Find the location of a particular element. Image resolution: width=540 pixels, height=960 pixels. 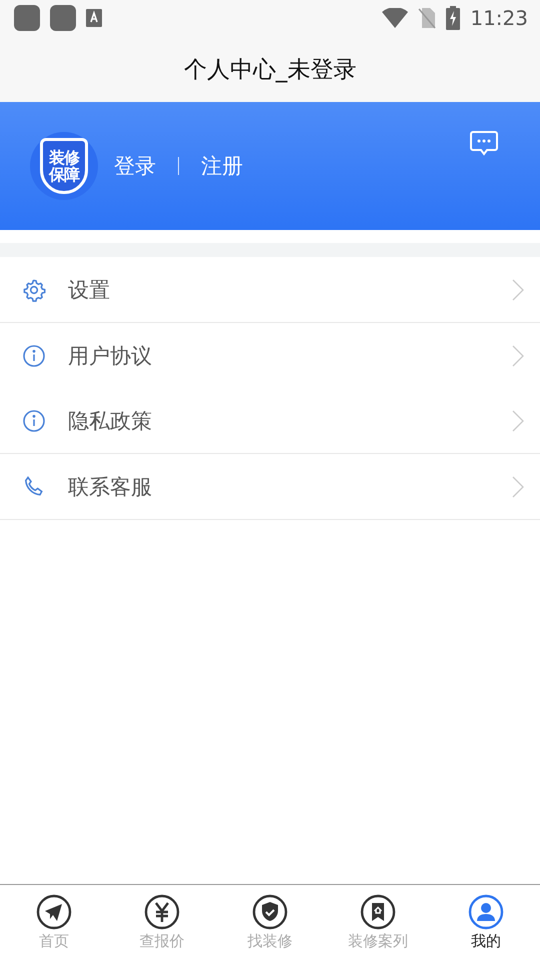

menu-item: 隐私政策 is located at coordinates (270, 420).